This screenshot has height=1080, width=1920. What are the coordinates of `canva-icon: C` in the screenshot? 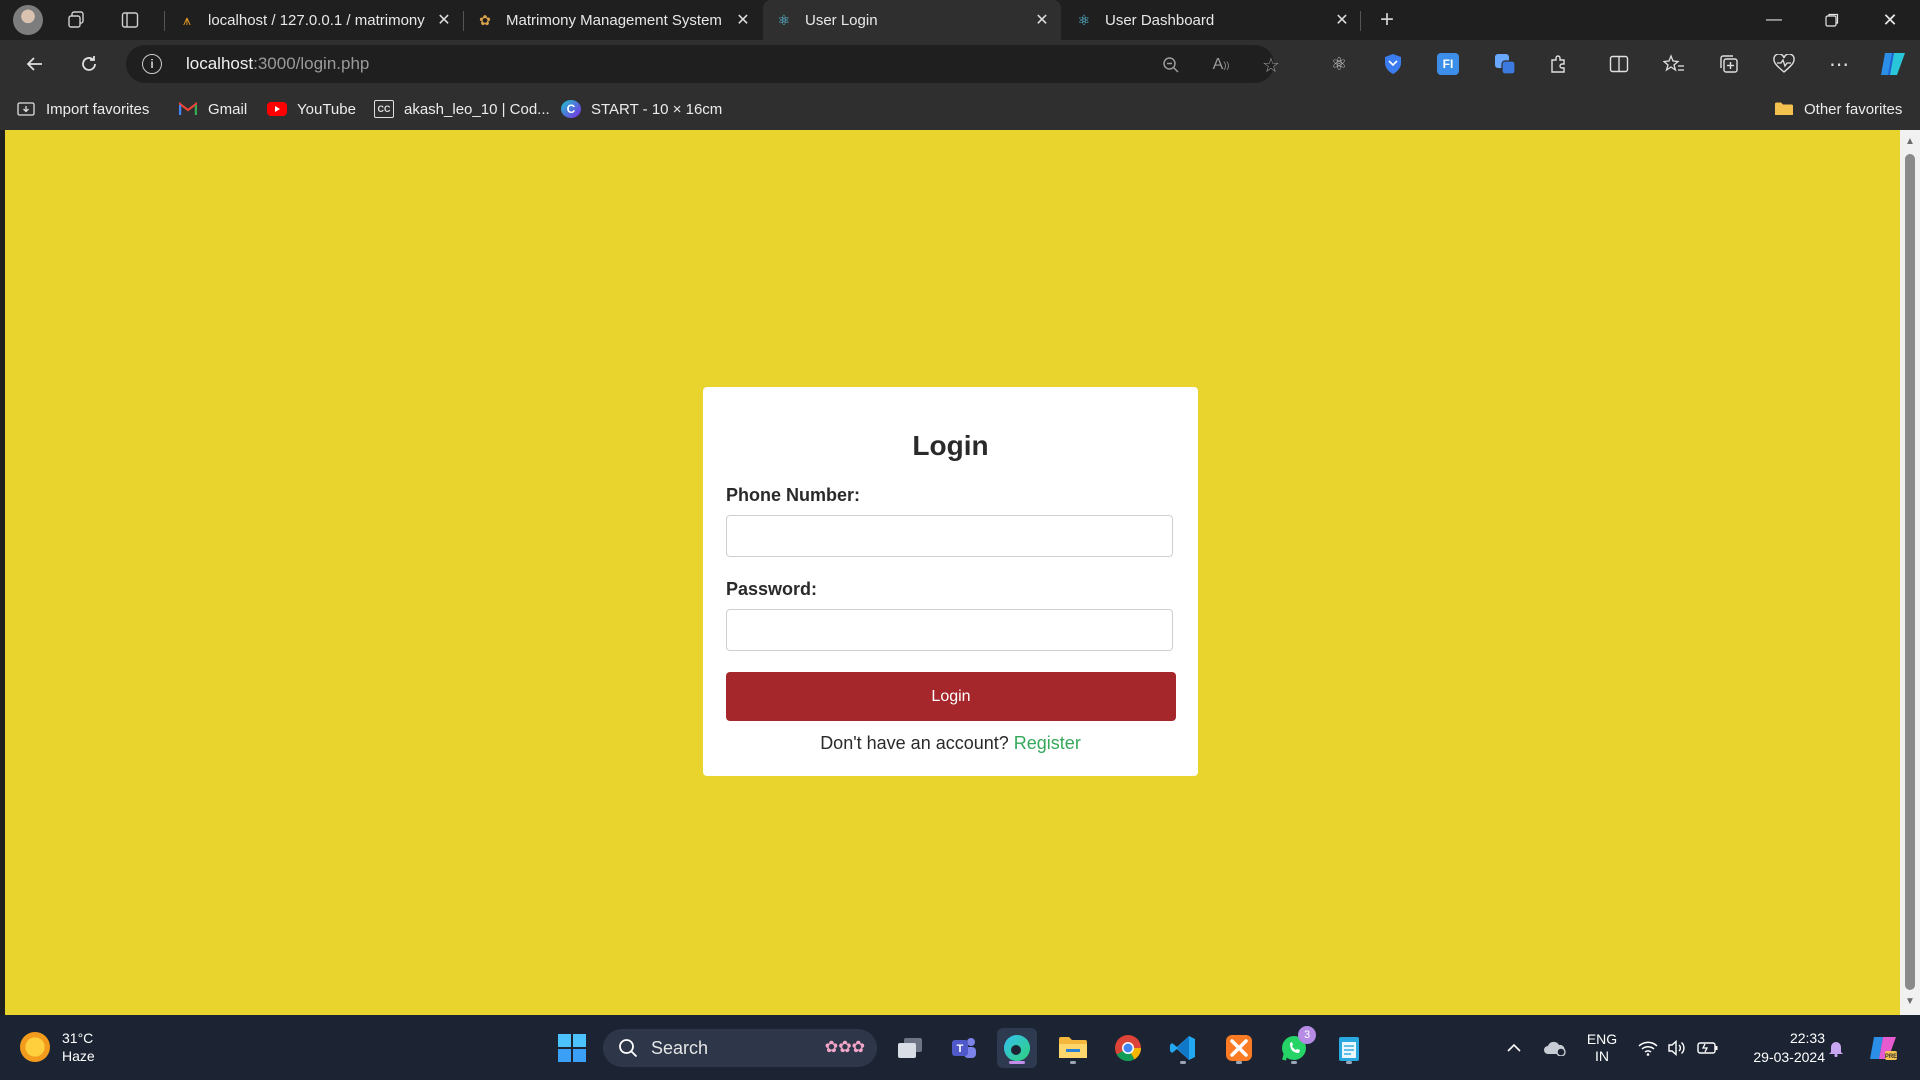 It's located at (571, 109).